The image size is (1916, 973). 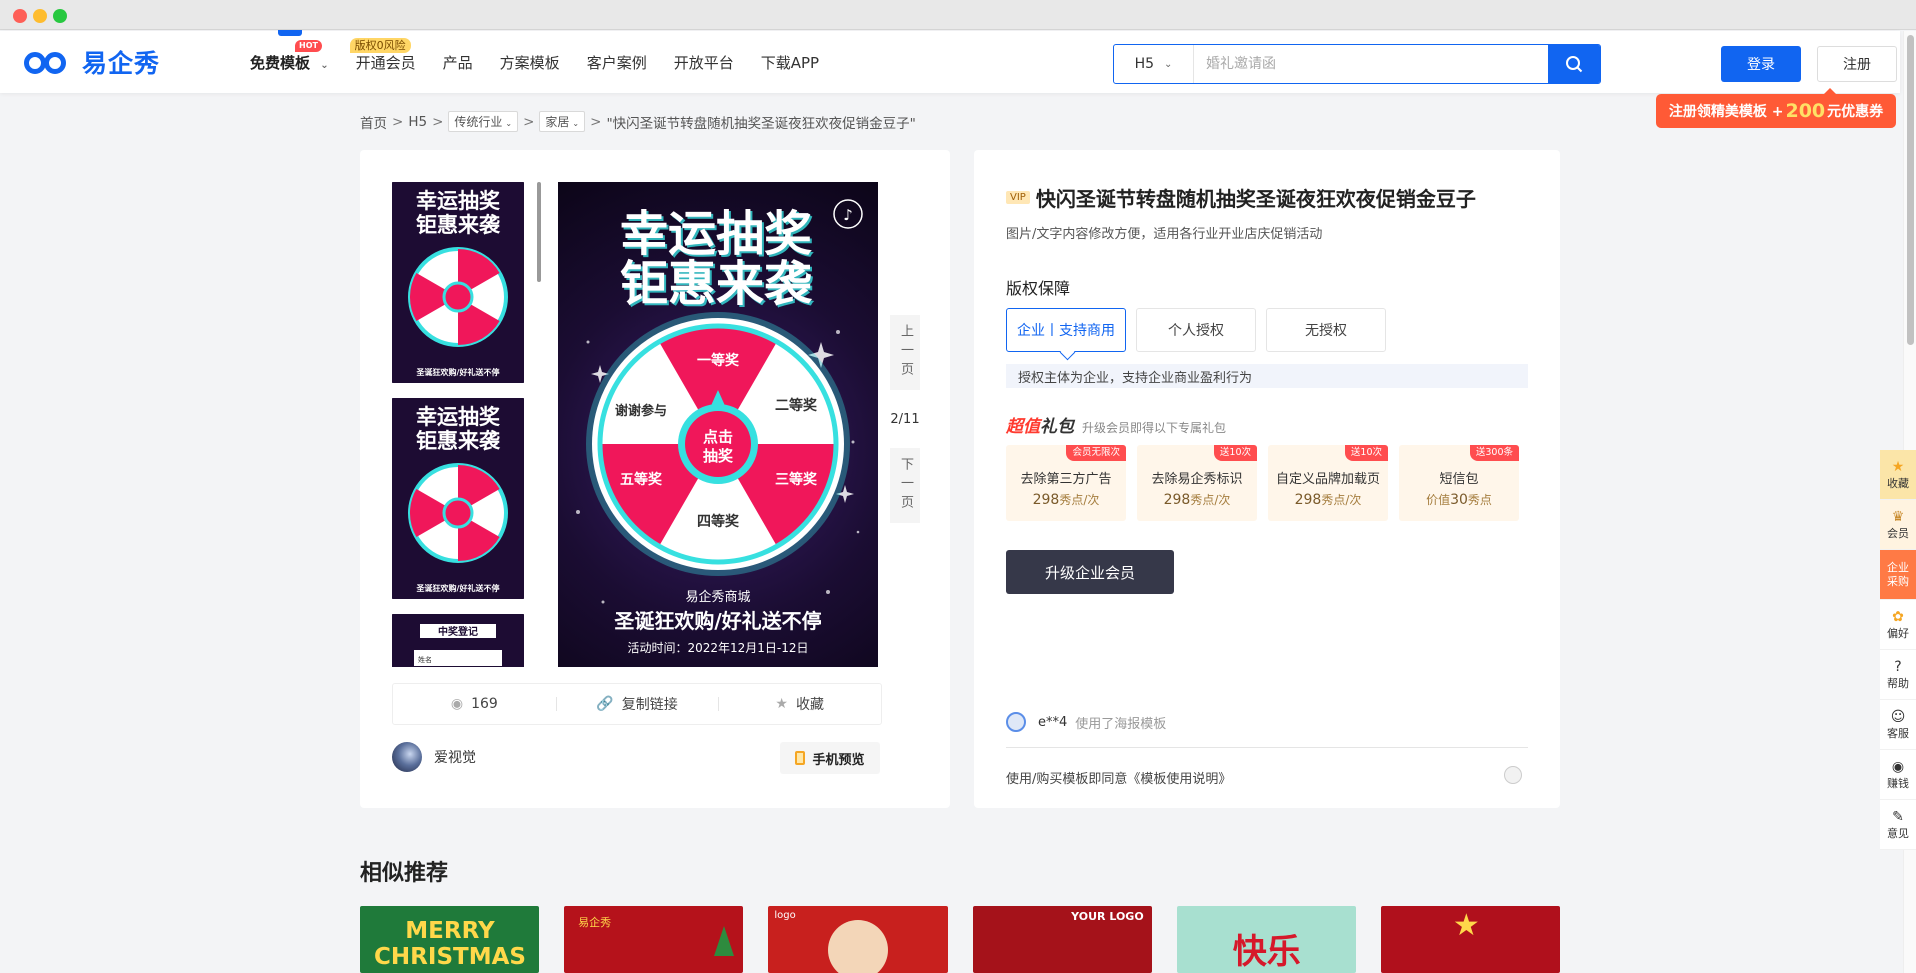 I want to click on tool-enterprise-purchase: 企业 采购, so click(x=1898, y=575).